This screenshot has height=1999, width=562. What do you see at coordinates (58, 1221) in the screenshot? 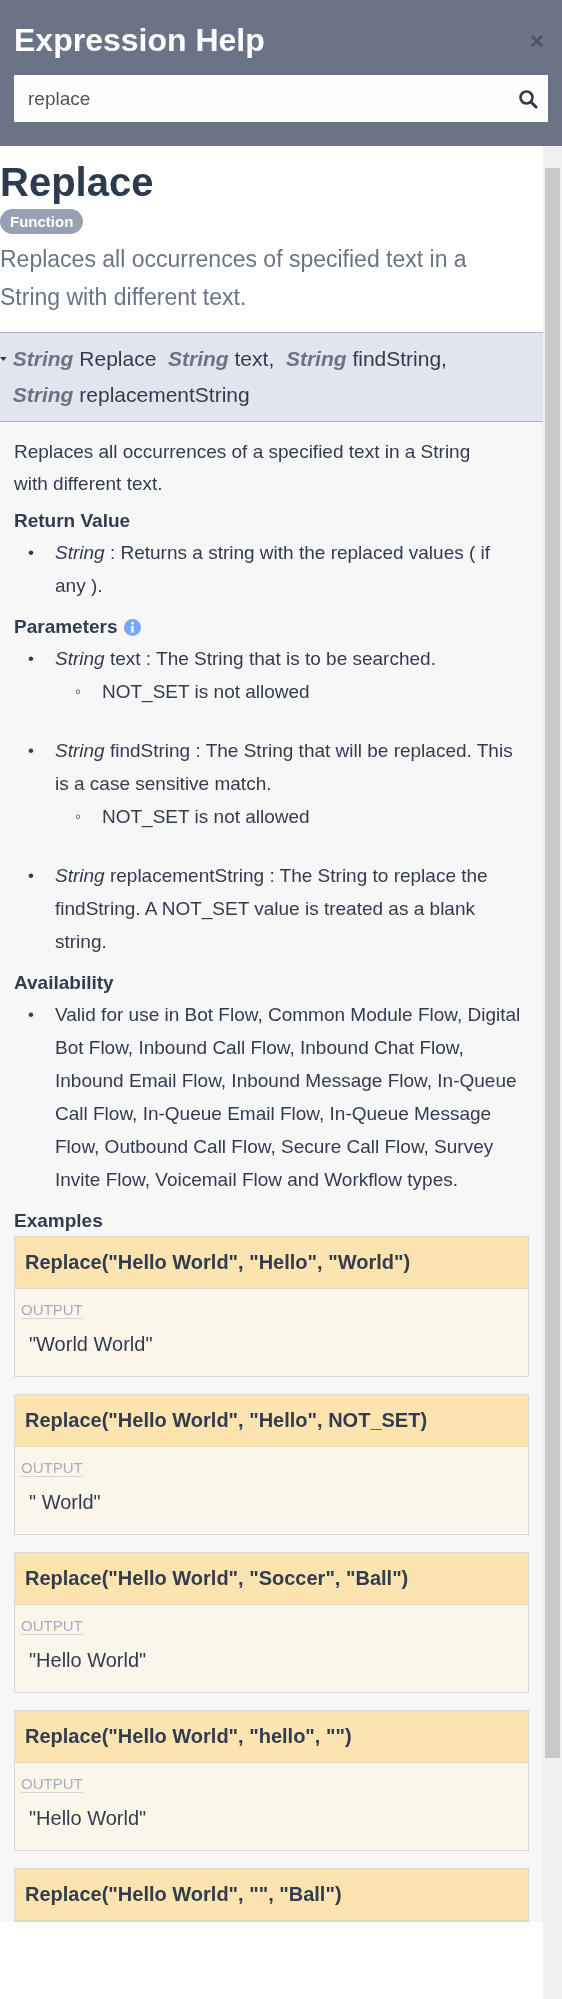
I see `section-heading: Examples` at bounding box center [58, 1221].